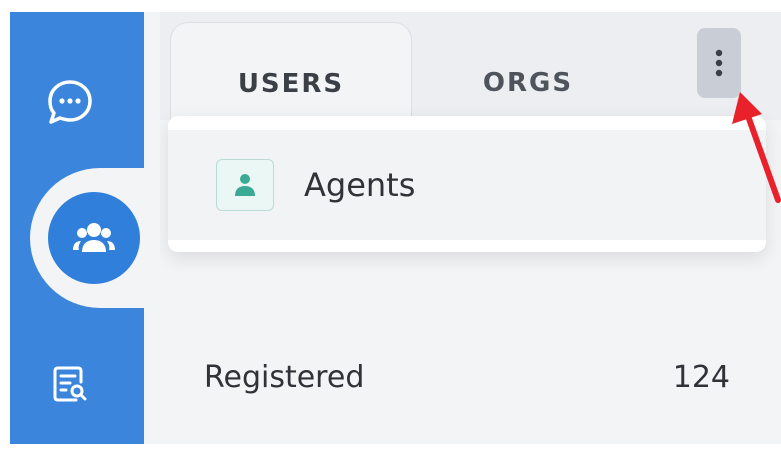 The image size is (781, 455). Describe the element at coordinates (756, 147) in the screenshot. I see `annotation-arrow-icon` at that location.